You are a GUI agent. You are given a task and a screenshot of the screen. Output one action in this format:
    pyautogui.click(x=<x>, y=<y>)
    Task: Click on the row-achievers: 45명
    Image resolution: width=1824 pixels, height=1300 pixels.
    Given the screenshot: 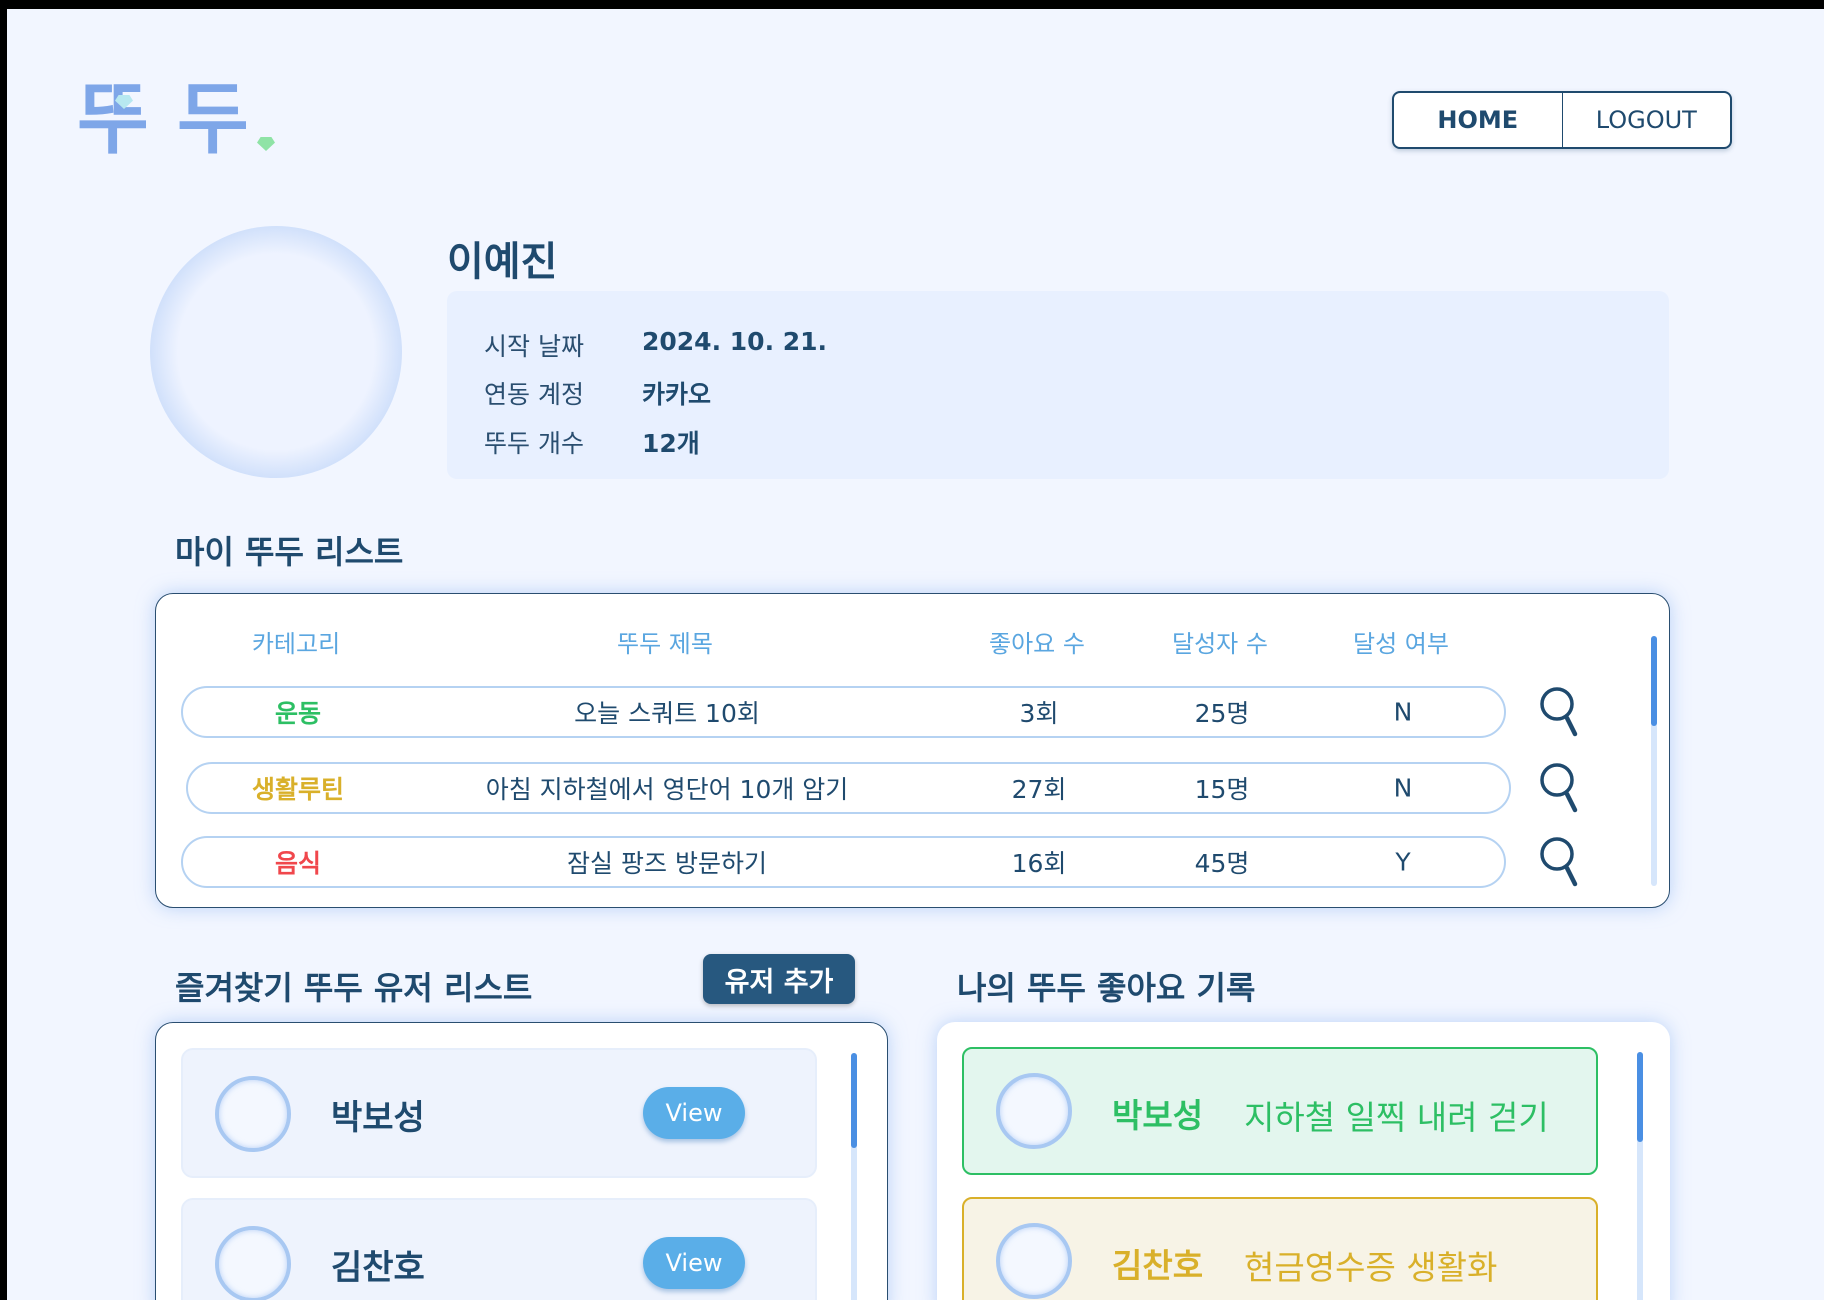 What is the action you would take?
    pyautogui.click(x=1222, y=863)
    